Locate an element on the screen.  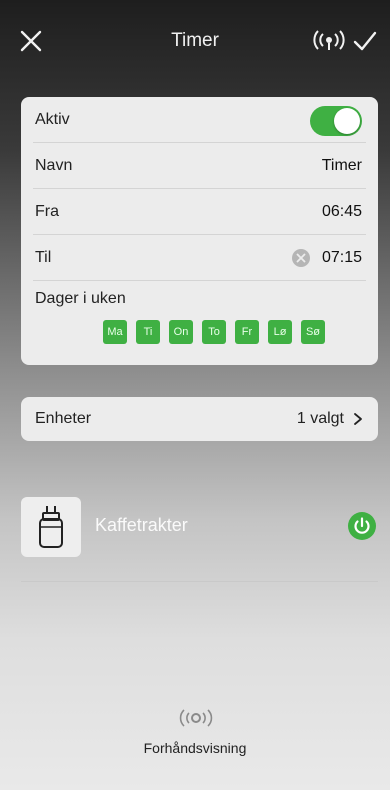
active-row: Aktiv is located at coordinates (199, 120).